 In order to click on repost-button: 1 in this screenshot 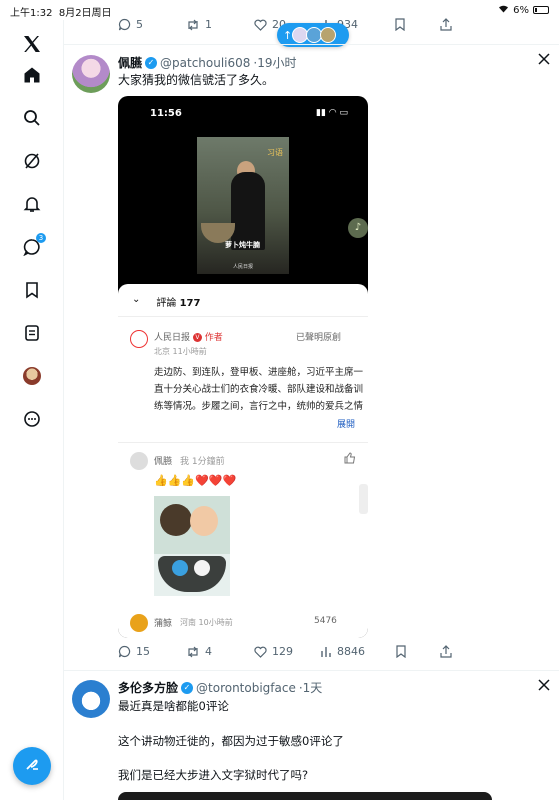, I will do `click(199, 24)`.